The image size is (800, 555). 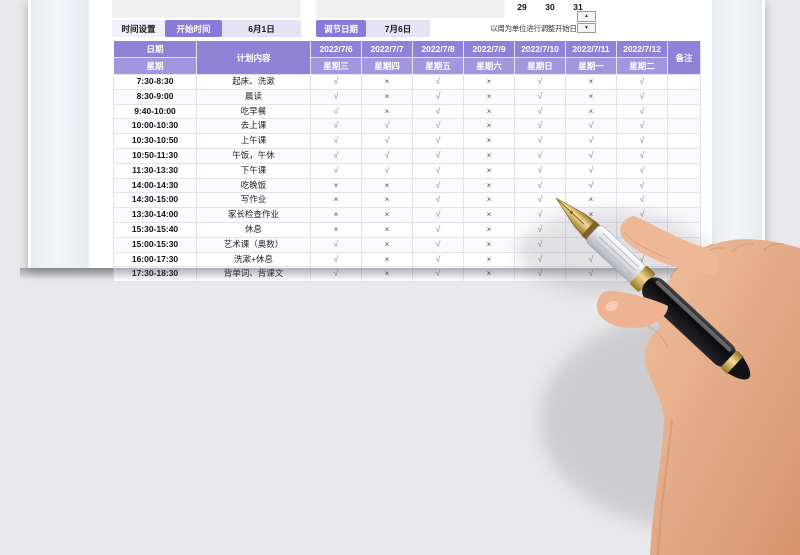 What do you see at coordinates (155, 244) in the screenshot?
I see `time-cell: 15:00-15:30` at bounding box center [155, 244].